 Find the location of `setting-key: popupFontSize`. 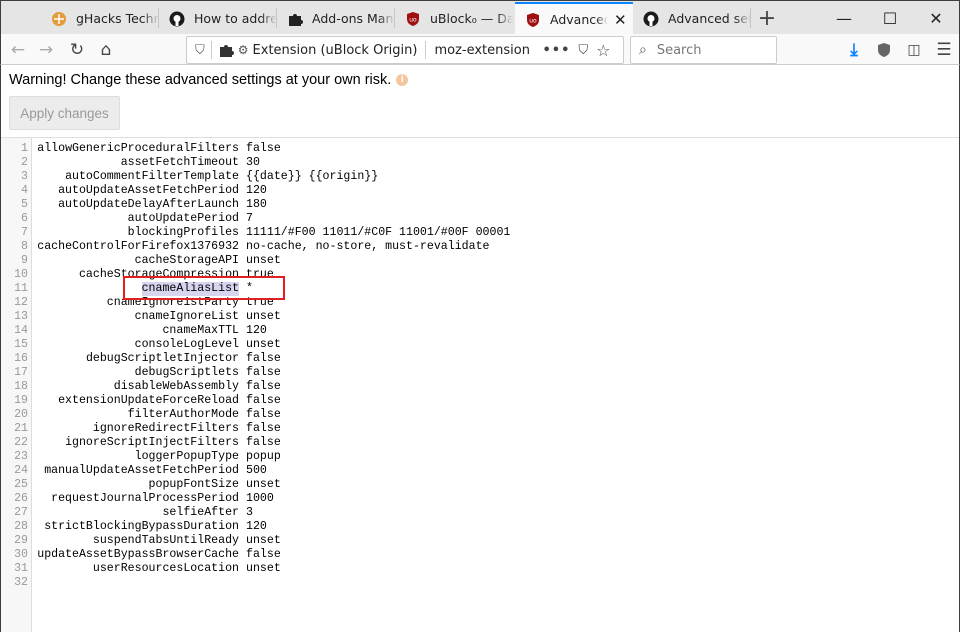

setting-key: popupFontSize is located at coordinates (193, 484).